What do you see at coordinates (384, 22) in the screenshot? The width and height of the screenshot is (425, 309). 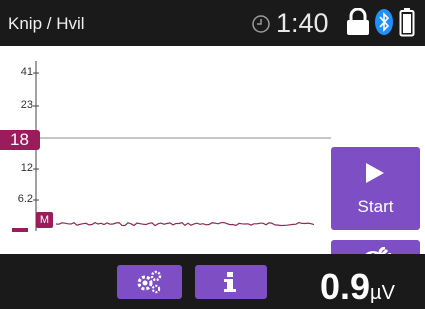 I see `bluetooth-icon` at bounding box center [384, 22].